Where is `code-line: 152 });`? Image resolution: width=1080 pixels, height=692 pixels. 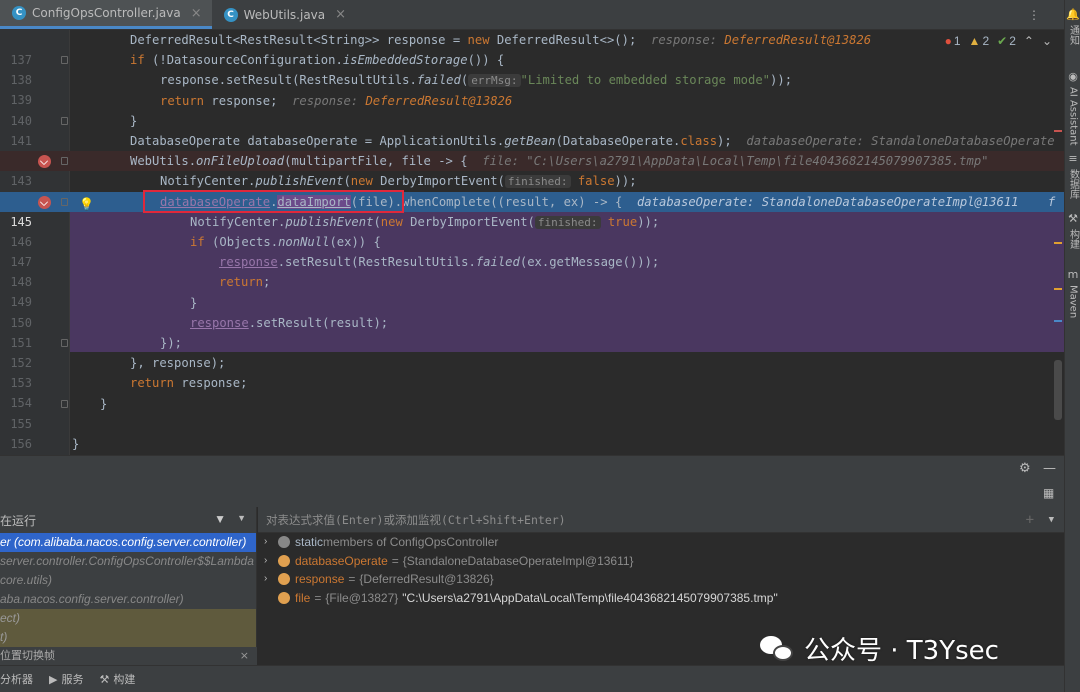 code-line: 152 }); is located at coordinates (532, 351).